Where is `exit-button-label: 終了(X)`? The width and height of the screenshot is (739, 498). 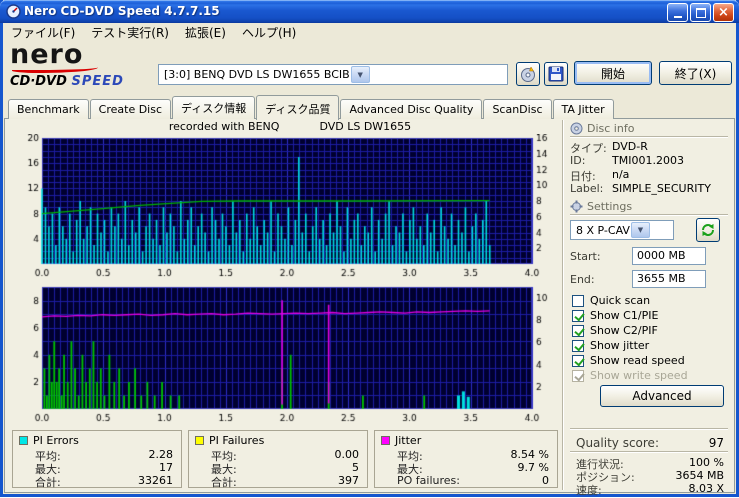
exit-button-label: 終了(X) is located at coordinates (695, 73).